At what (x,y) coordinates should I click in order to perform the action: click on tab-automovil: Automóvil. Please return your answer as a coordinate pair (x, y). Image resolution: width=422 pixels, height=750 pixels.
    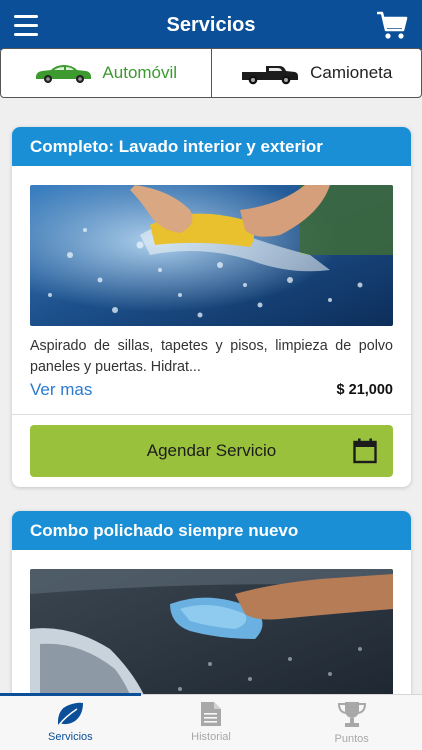
    Looking at the image, I should click on (106, 73).